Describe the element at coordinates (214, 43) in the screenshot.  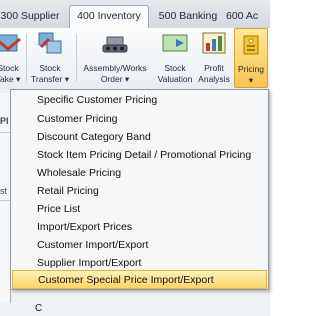
I see `profit-analysis-icon` at that location.